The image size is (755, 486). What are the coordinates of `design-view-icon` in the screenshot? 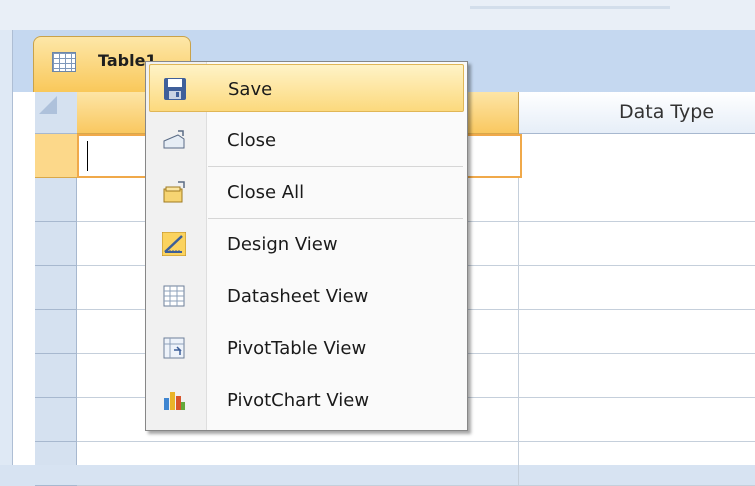 It's located at (174, 244).